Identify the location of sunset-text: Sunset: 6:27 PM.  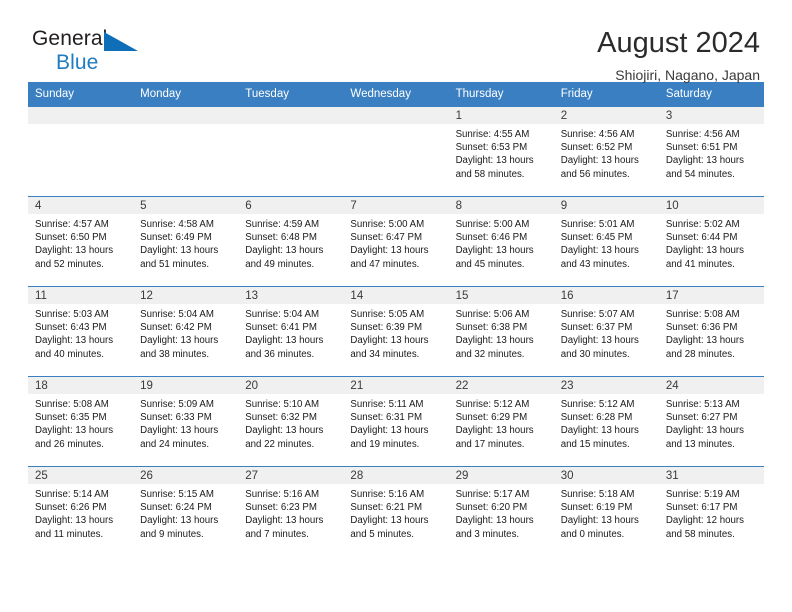
(701, 418).